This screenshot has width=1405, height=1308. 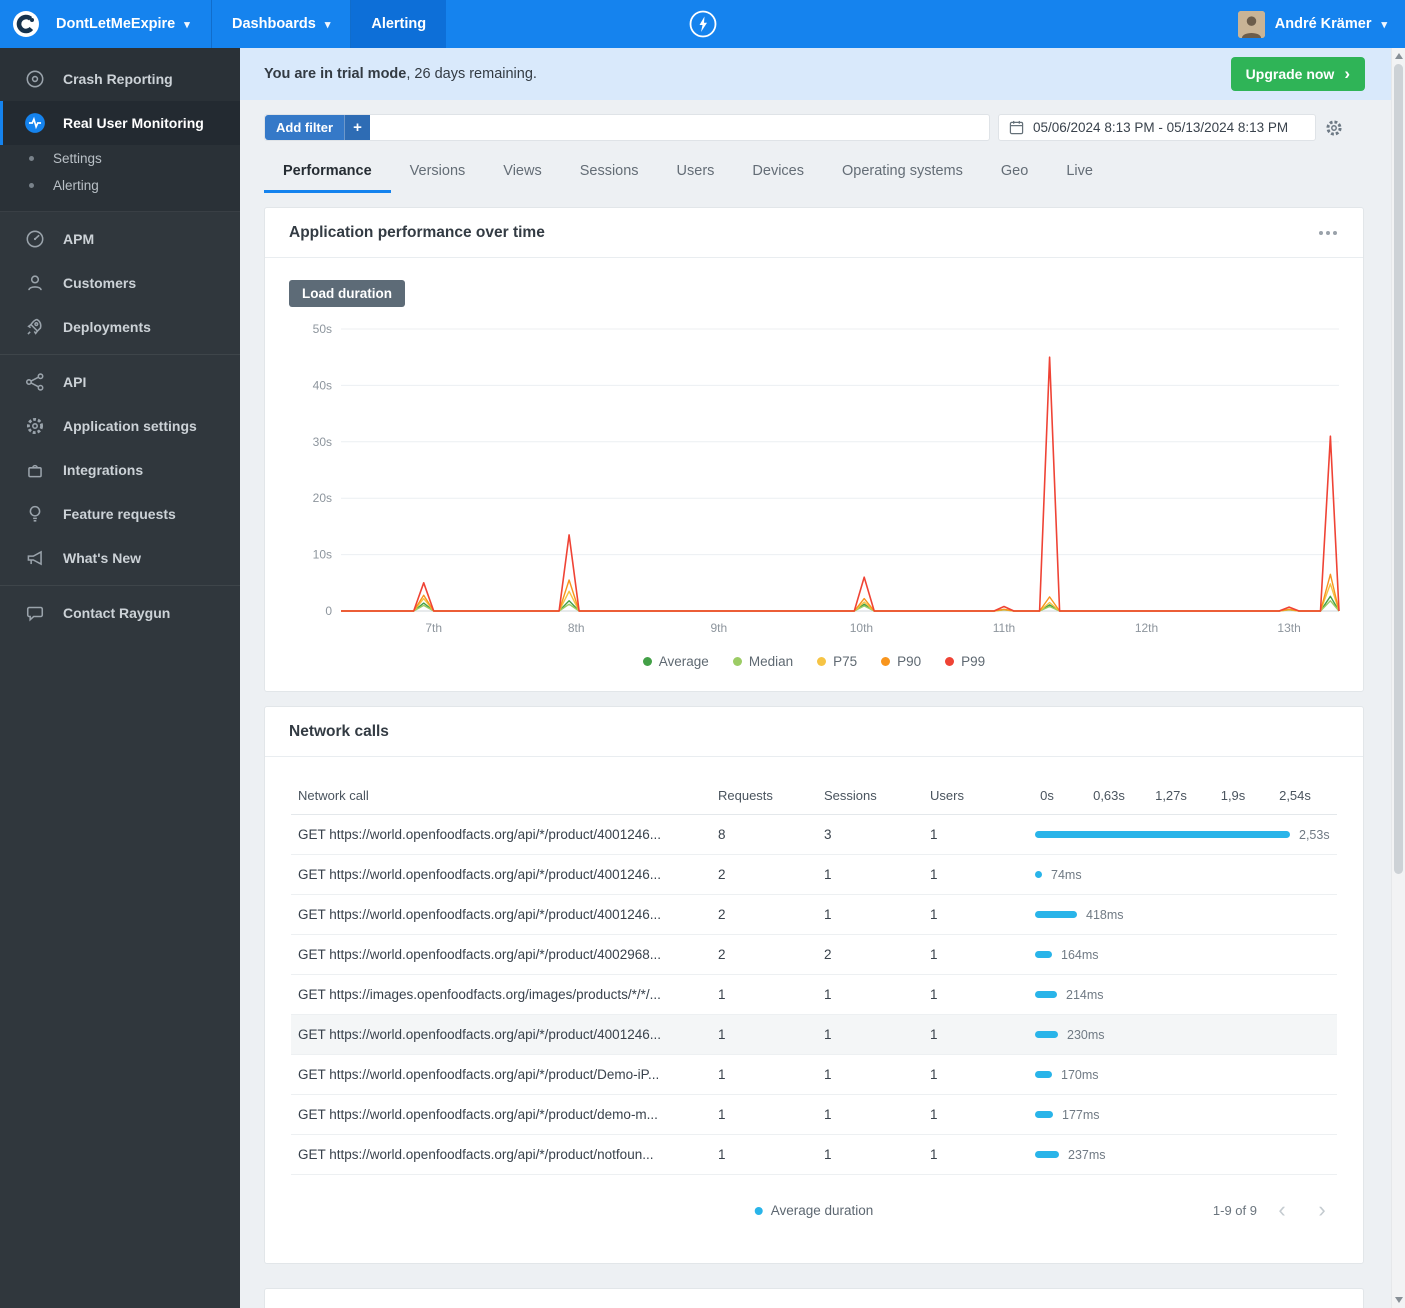 I want to click on sidebar-label: APM, so click(x=79, y=239).